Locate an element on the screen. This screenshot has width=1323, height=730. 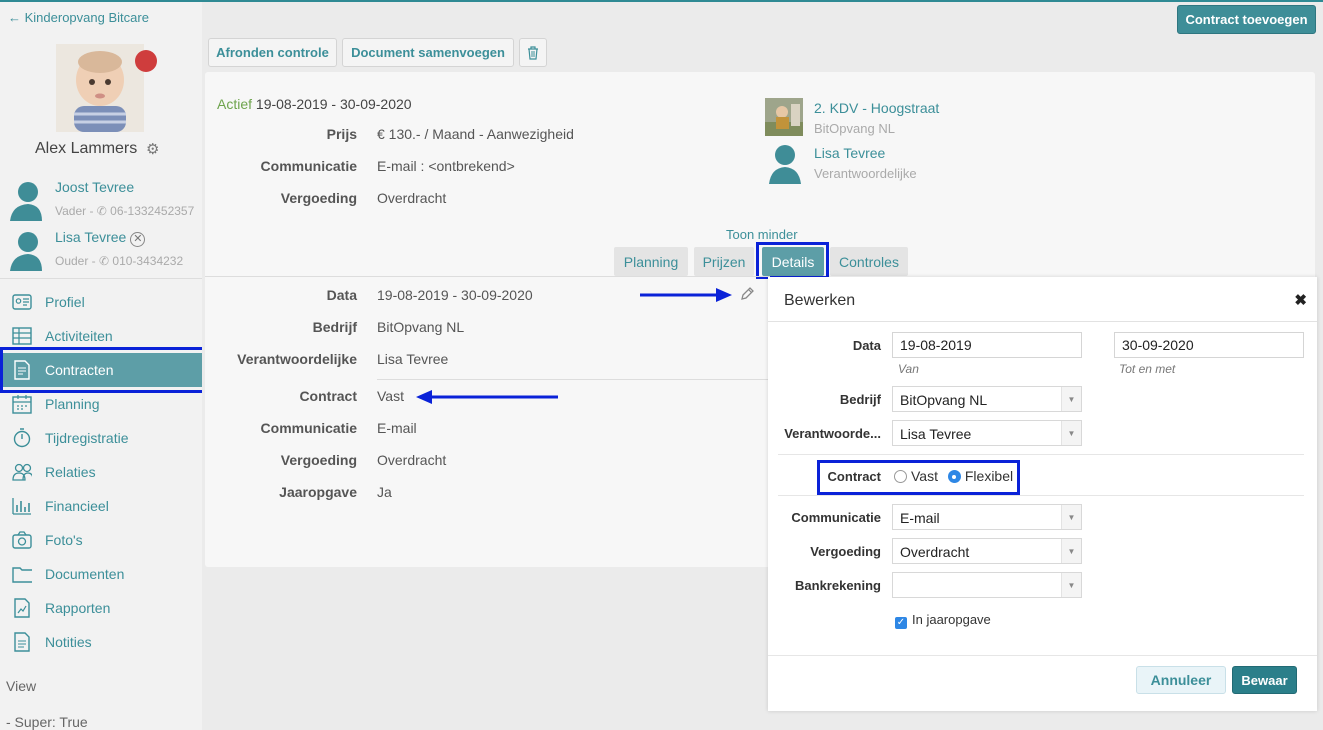
stopwatch-icon is located at coordinates (22, 438).